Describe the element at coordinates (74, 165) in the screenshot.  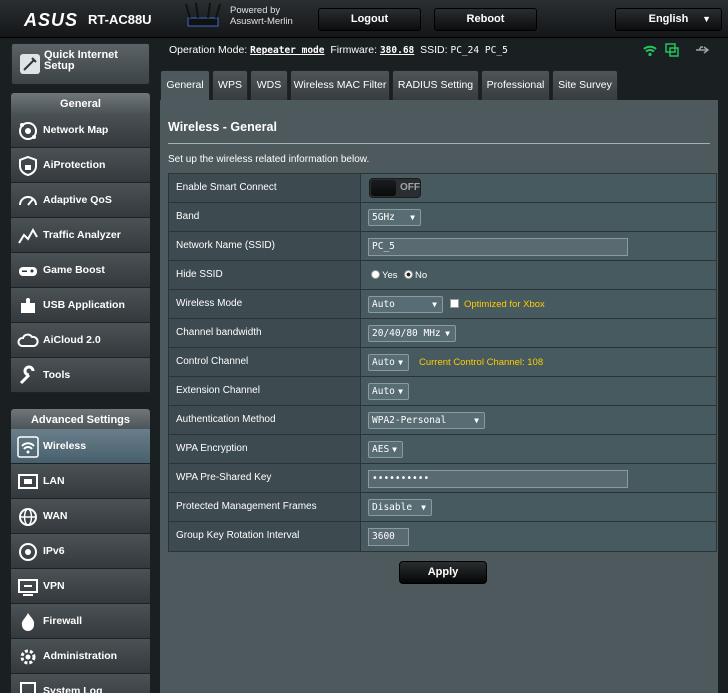
I see `sidebar-item-label: AiProtection` at that location.